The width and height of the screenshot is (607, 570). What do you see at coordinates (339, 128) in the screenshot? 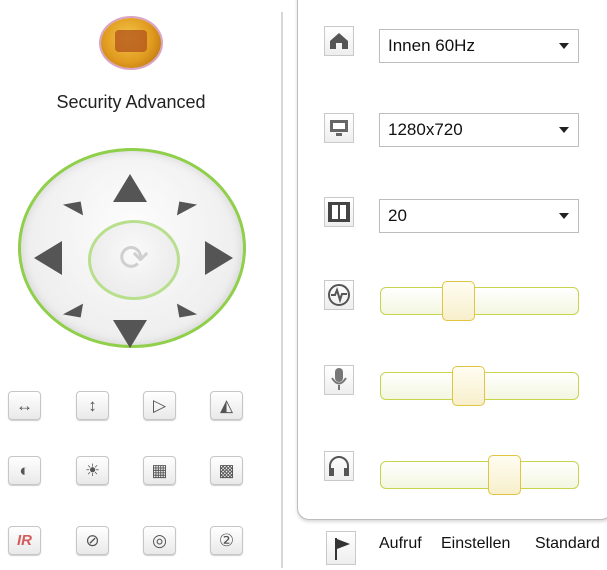
I see `monitor-icon` at bounding box center [339, 128].